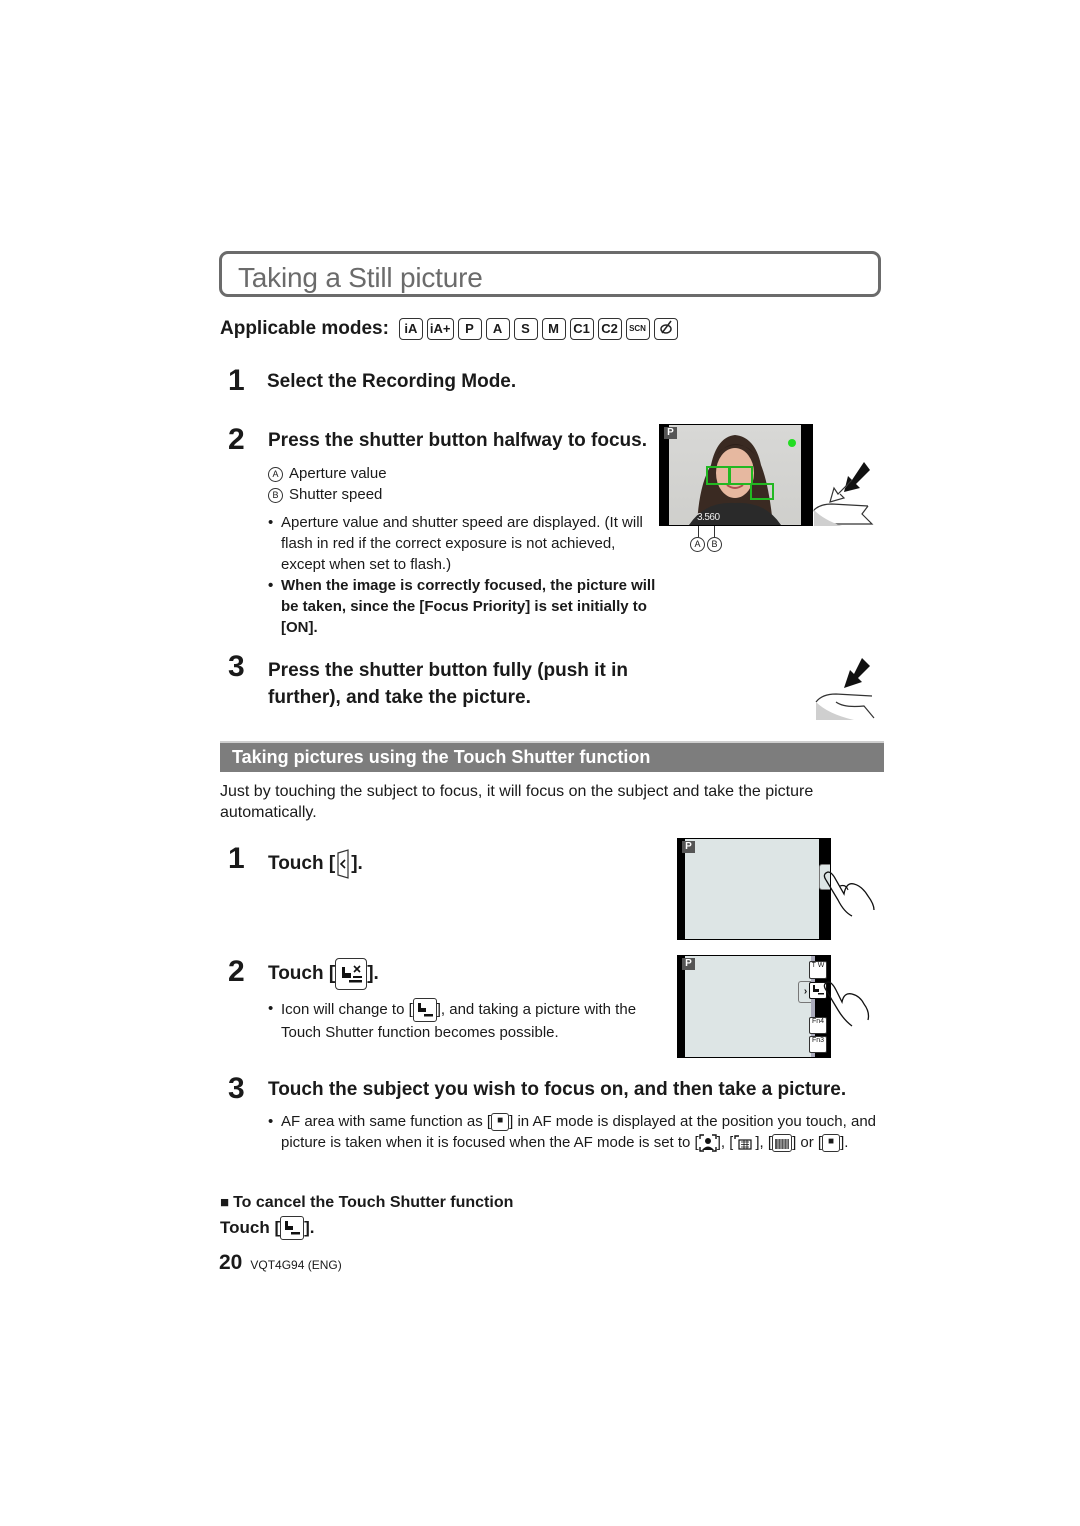 This screenshot has height=1526, width=1080. I want to click on af-tracking-icon, so click(744, 1143).